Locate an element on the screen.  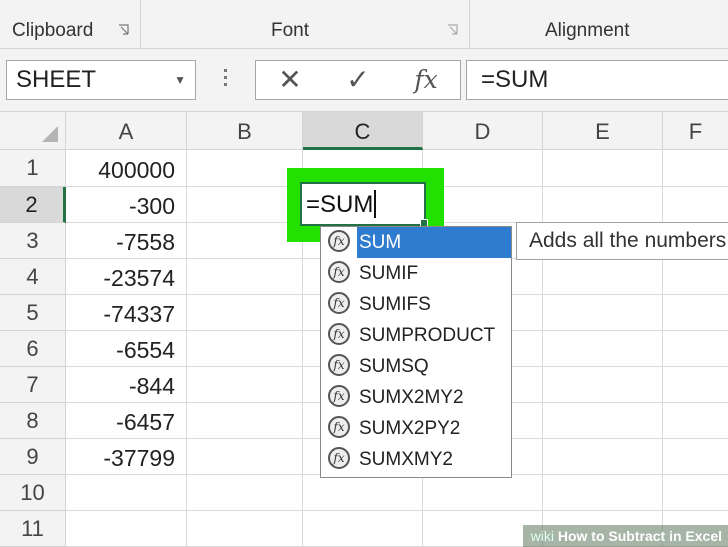
column-header-a: A is located at coordinates (126, 131).